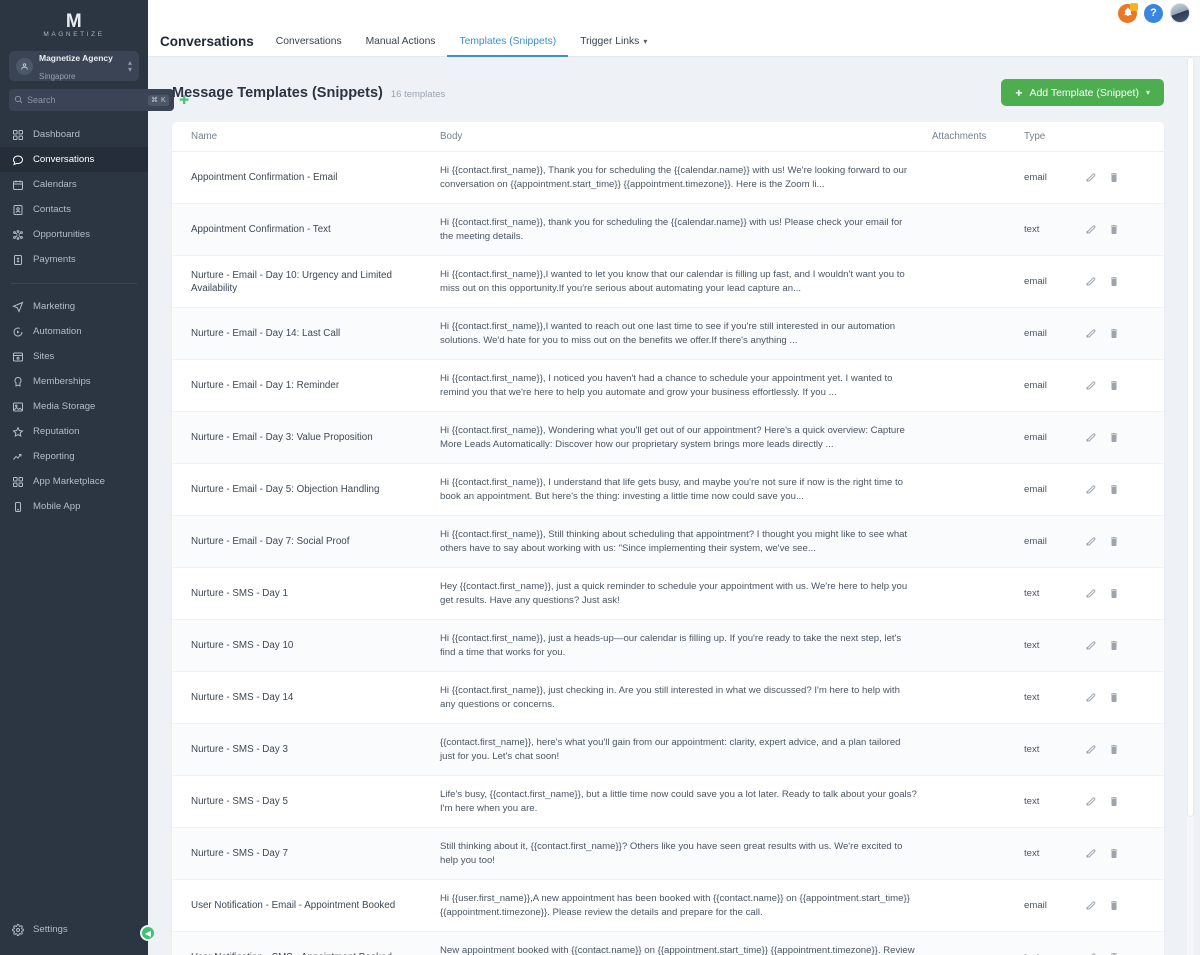 The width and height of the screenshot is (1200, 955). What do you see at coordinates (1128, 12) in the screenshot?
I see `notifications-button` at bounding box center [1128, 12].